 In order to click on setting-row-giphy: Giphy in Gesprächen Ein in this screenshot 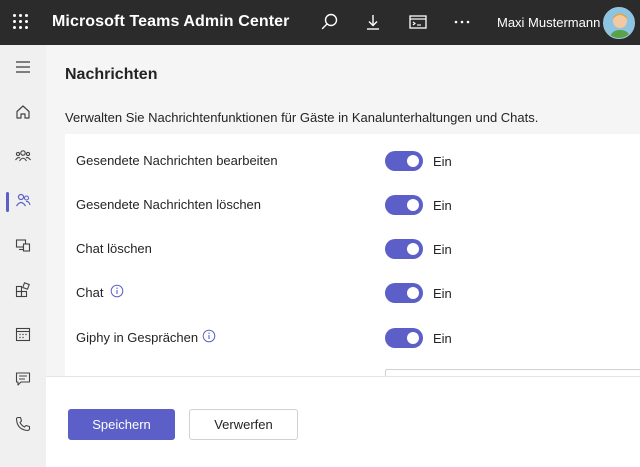, I will do `click(352, 338)`.